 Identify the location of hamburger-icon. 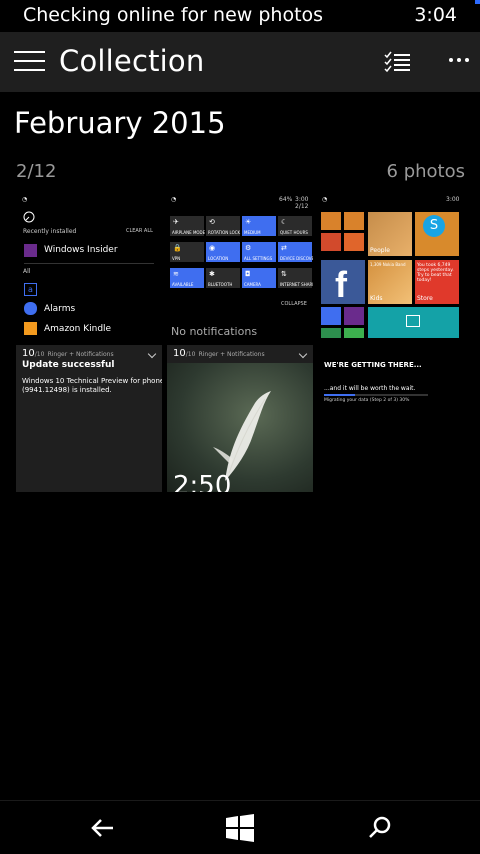
(30, 62).